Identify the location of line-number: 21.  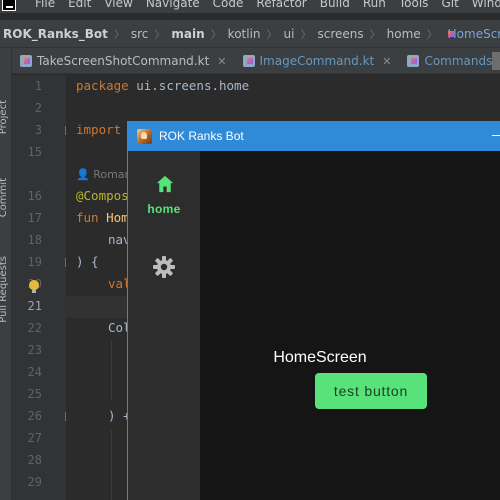
(34, 306).